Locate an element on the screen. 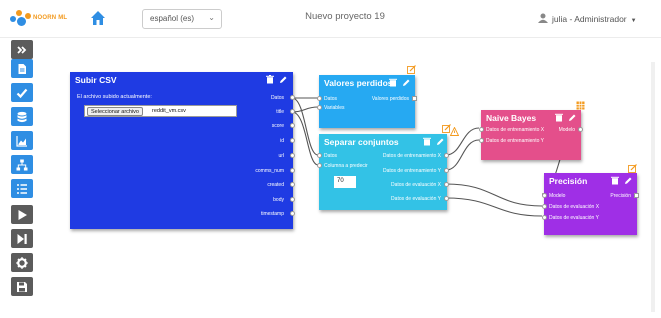 The image size is (661, 318). sidebar-database-button is located at coordinates (22, 116).